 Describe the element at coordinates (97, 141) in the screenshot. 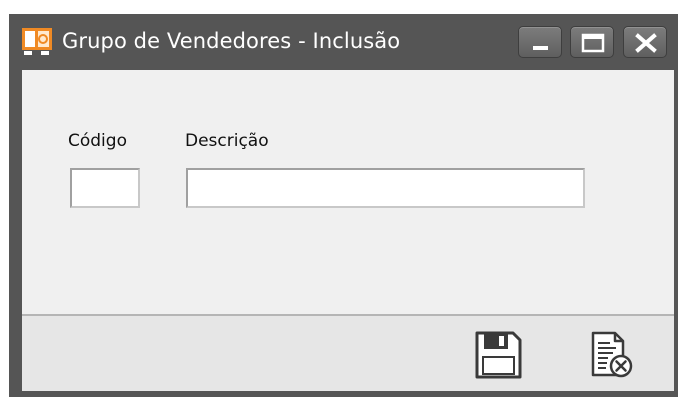

I see `codigo-label: Código` at that location.